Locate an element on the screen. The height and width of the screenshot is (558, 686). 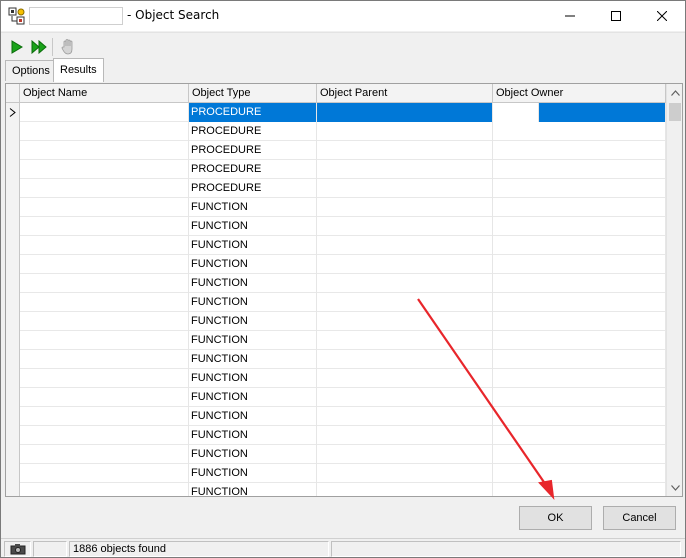
ok-button: OK is located at coordinates (555, 518).